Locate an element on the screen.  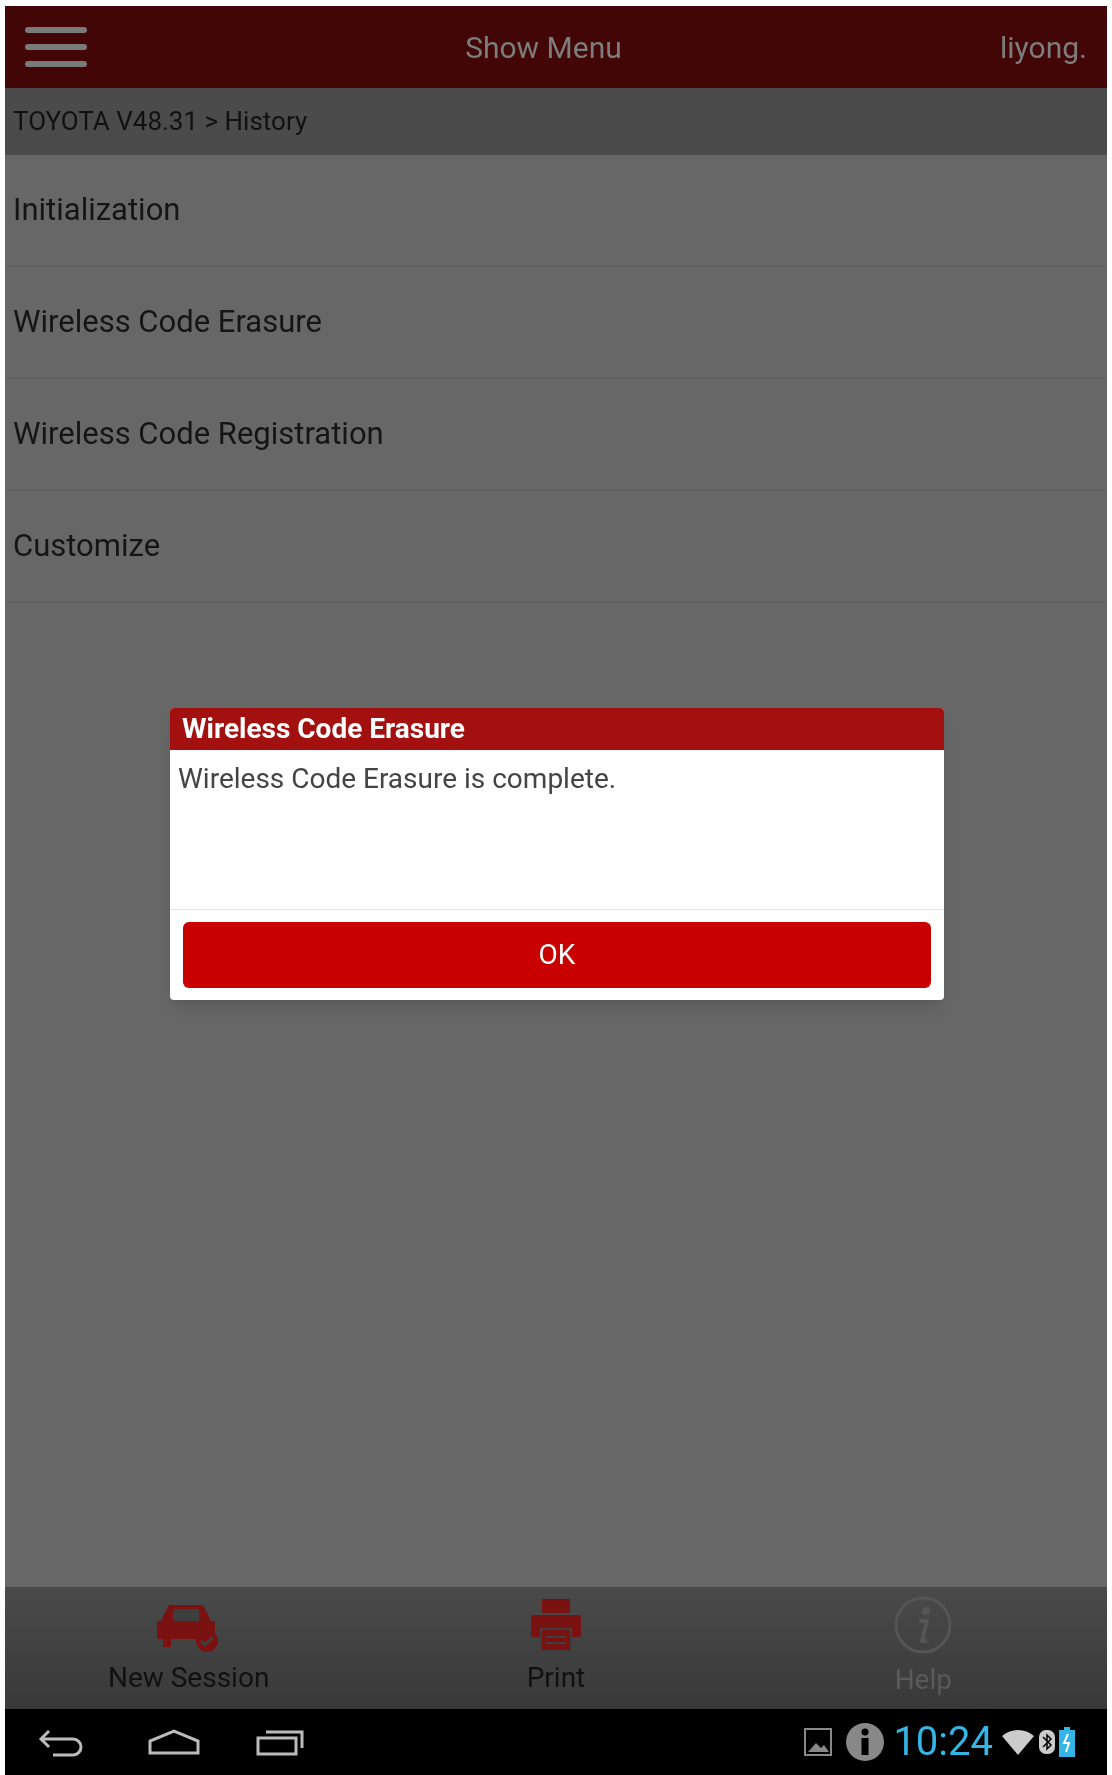
menu-icon is located at coordinates (56, 47).